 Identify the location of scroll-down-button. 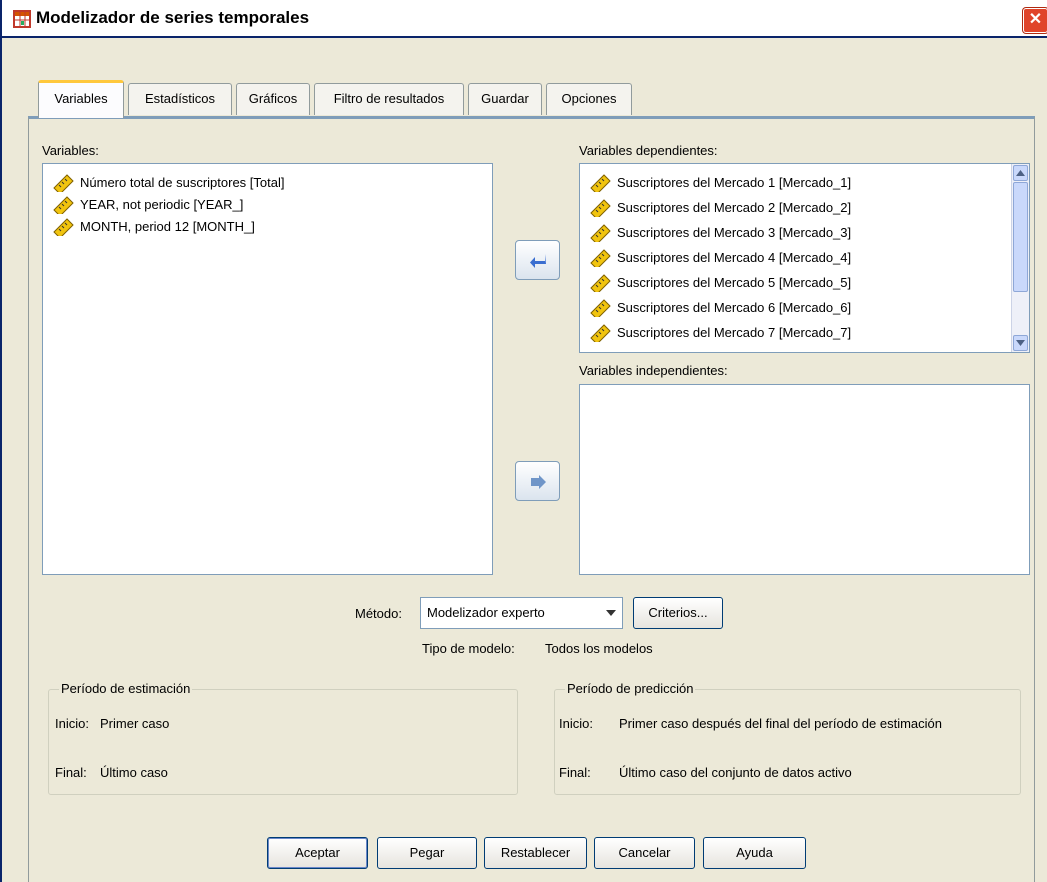
(1020, 343).